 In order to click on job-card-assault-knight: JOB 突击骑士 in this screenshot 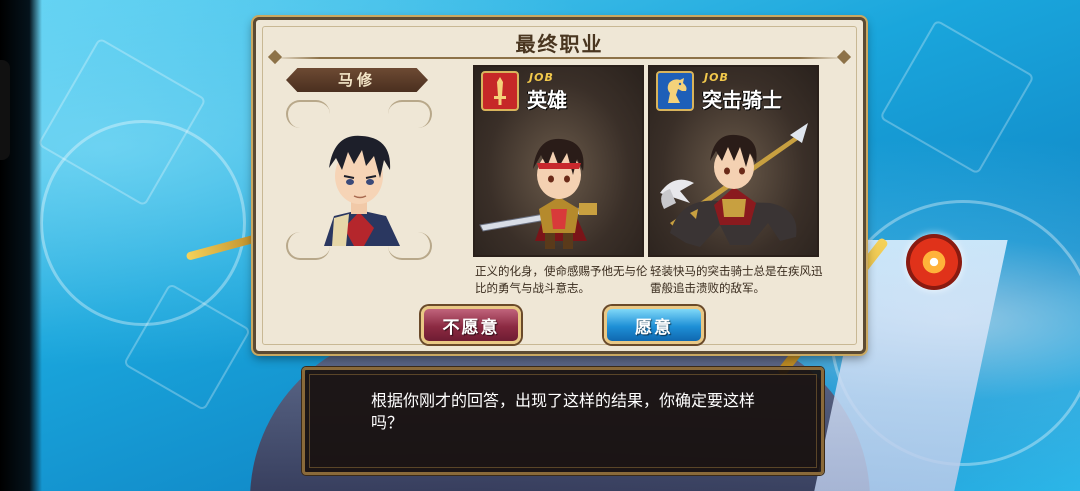, I will do `click(733, 161)`.